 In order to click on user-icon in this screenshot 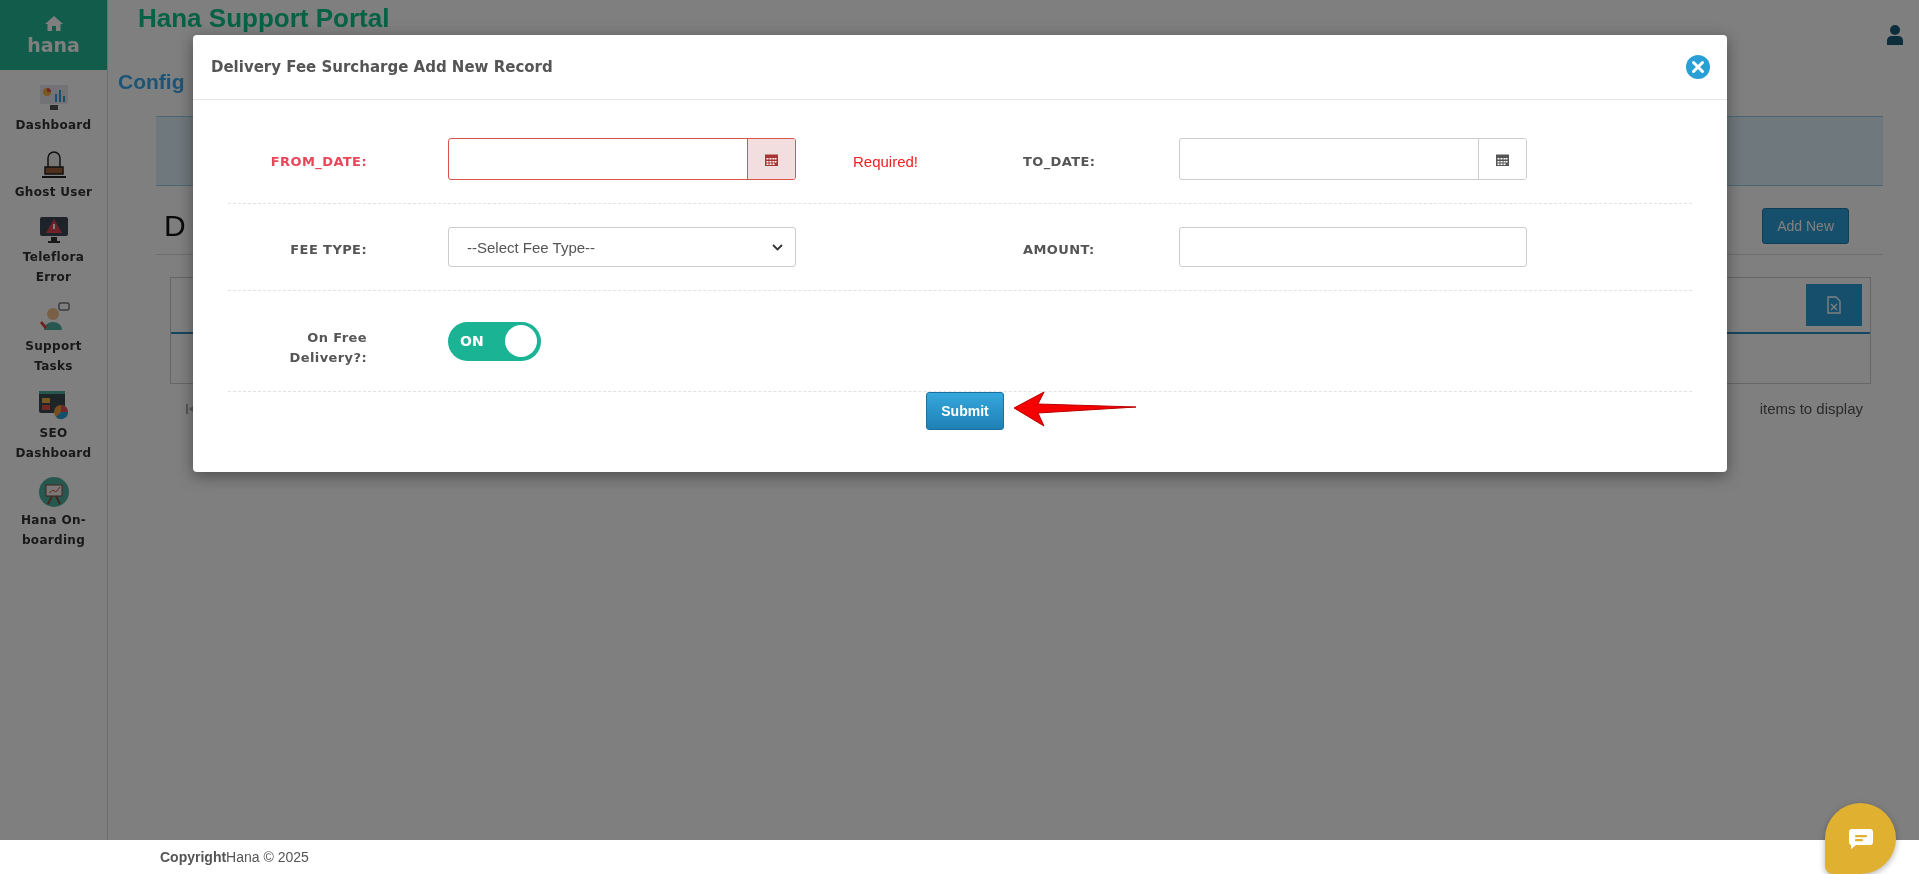, I will do `click(1895, 35)`.